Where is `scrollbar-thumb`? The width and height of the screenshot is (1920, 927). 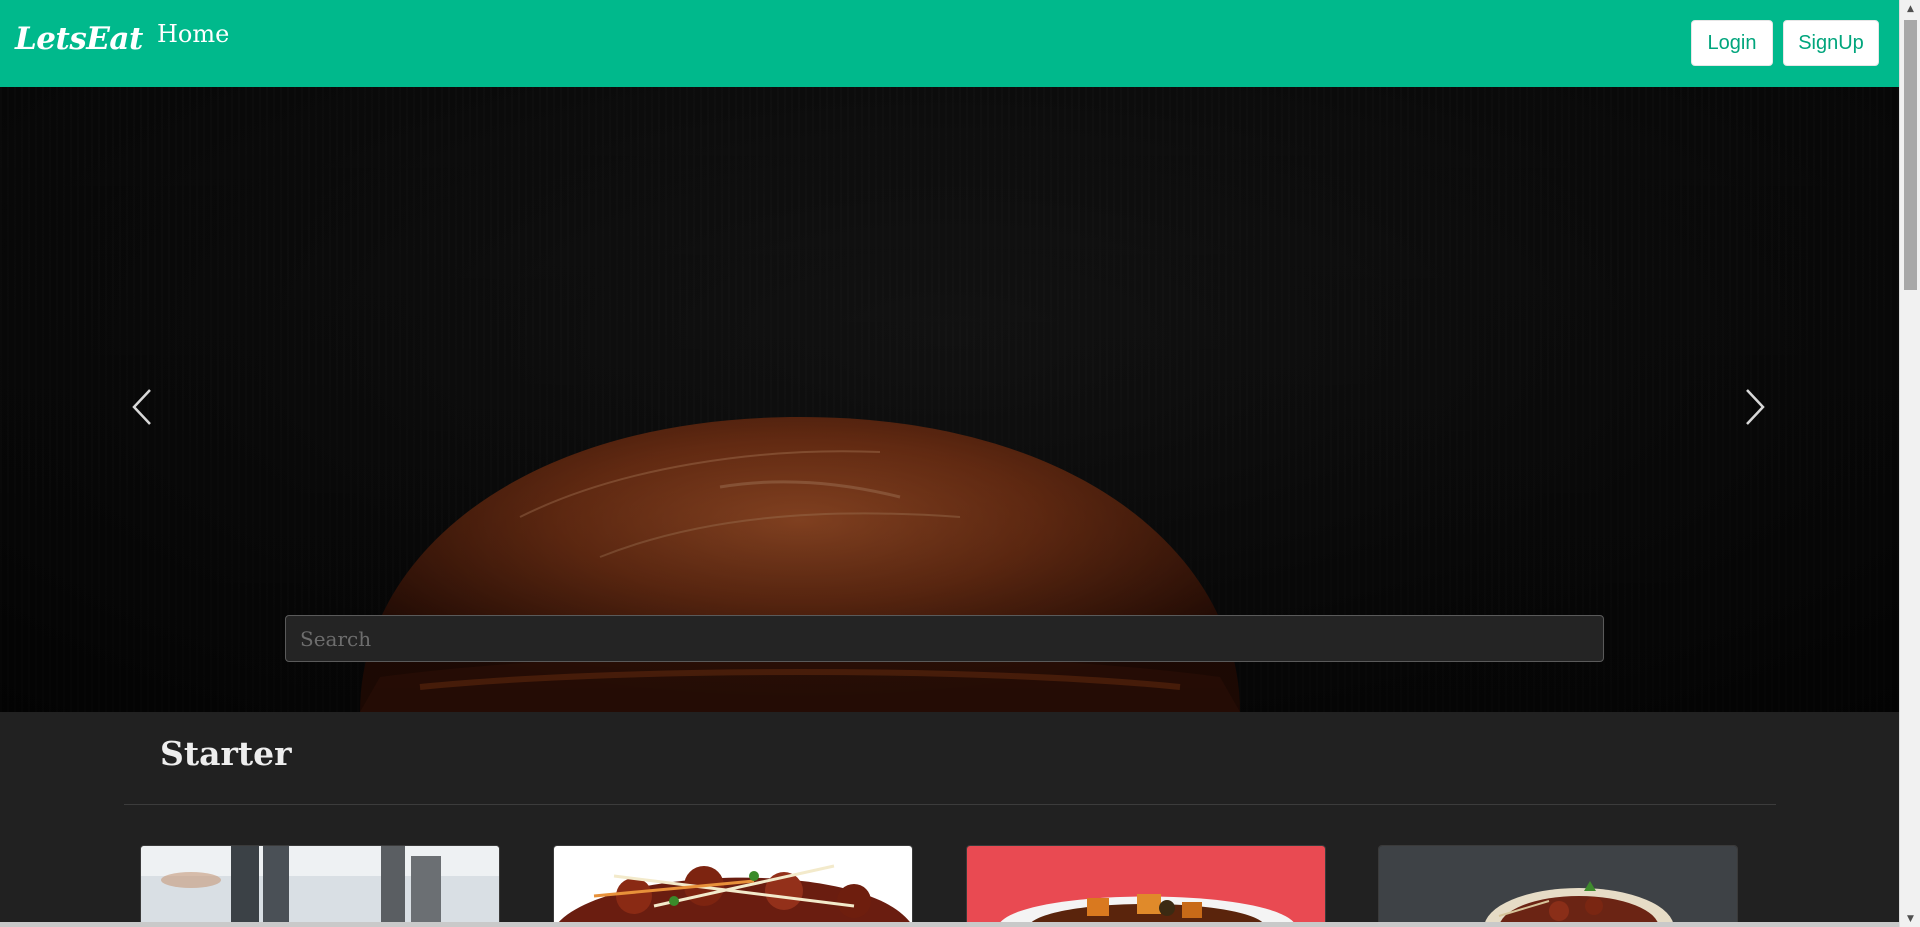
scrollbar-thumb is located at coordinates (1910, 155).